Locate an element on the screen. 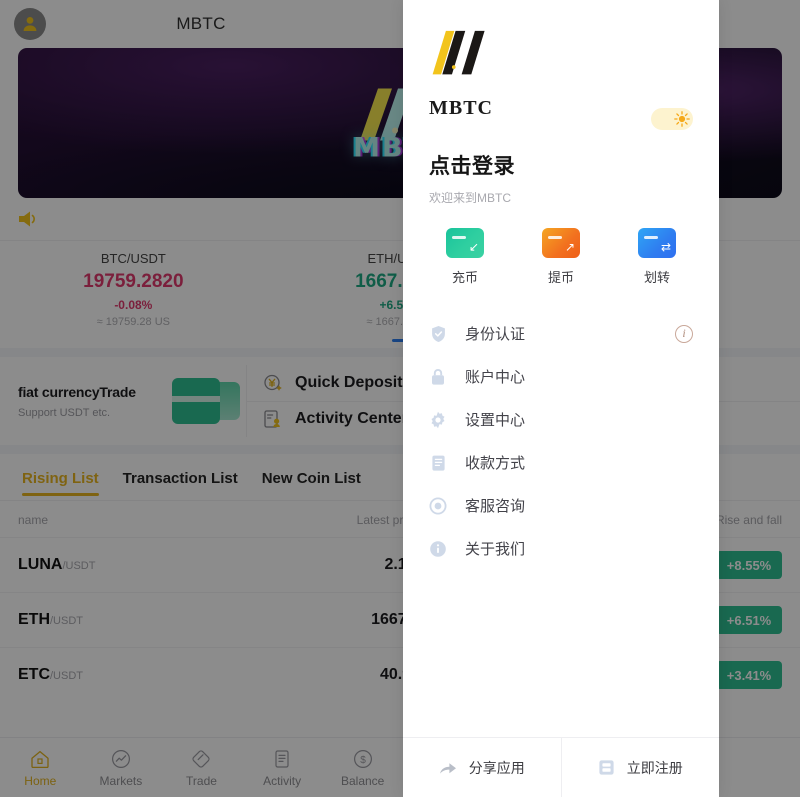 This screenshot has width=800, height=797. share-arrow-icon is located at coordinates (447, 768).